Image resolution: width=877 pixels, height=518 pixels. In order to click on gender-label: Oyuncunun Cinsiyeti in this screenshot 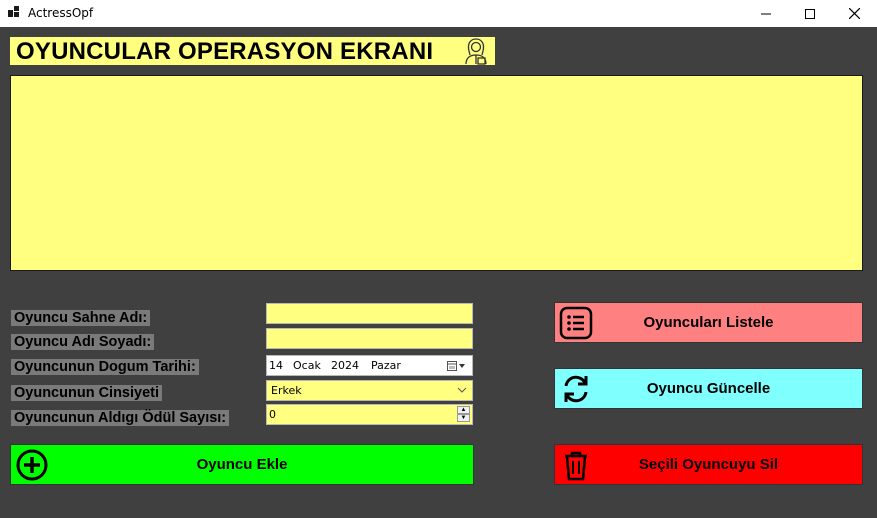, I will do `click(87, 393)`.